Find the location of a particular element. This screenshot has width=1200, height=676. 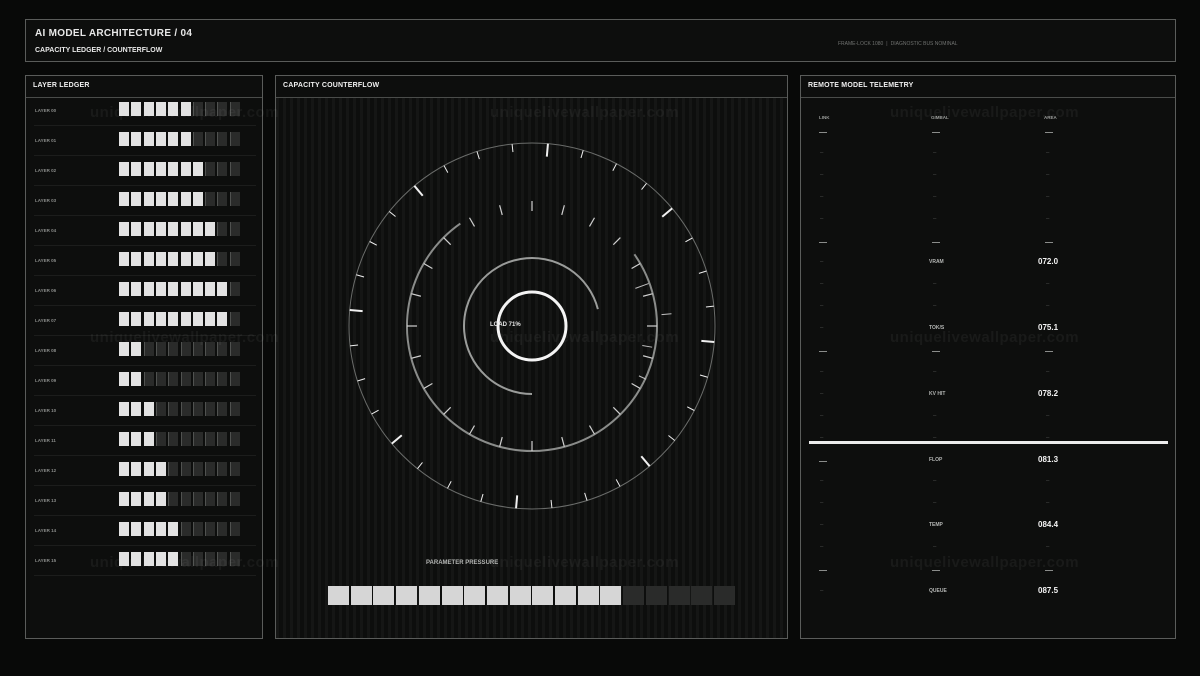

pressure-cell-filled is located at coordinates (384, 595).